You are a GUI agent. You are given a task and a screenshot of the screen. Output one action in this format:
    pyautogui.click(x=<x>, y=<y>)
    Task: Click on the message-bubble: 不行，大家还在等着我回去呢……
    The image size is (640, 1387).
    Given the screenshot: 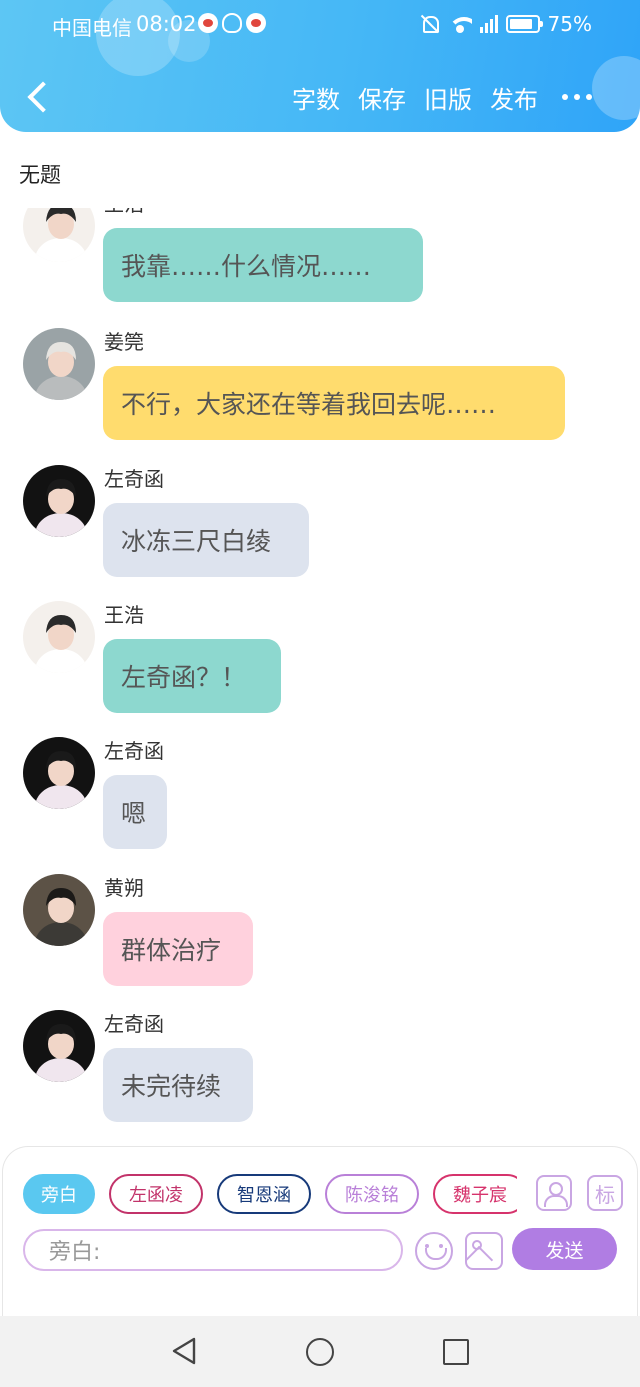 What is the action you would take?
    pyautogui.click(x=334, y=403)
    